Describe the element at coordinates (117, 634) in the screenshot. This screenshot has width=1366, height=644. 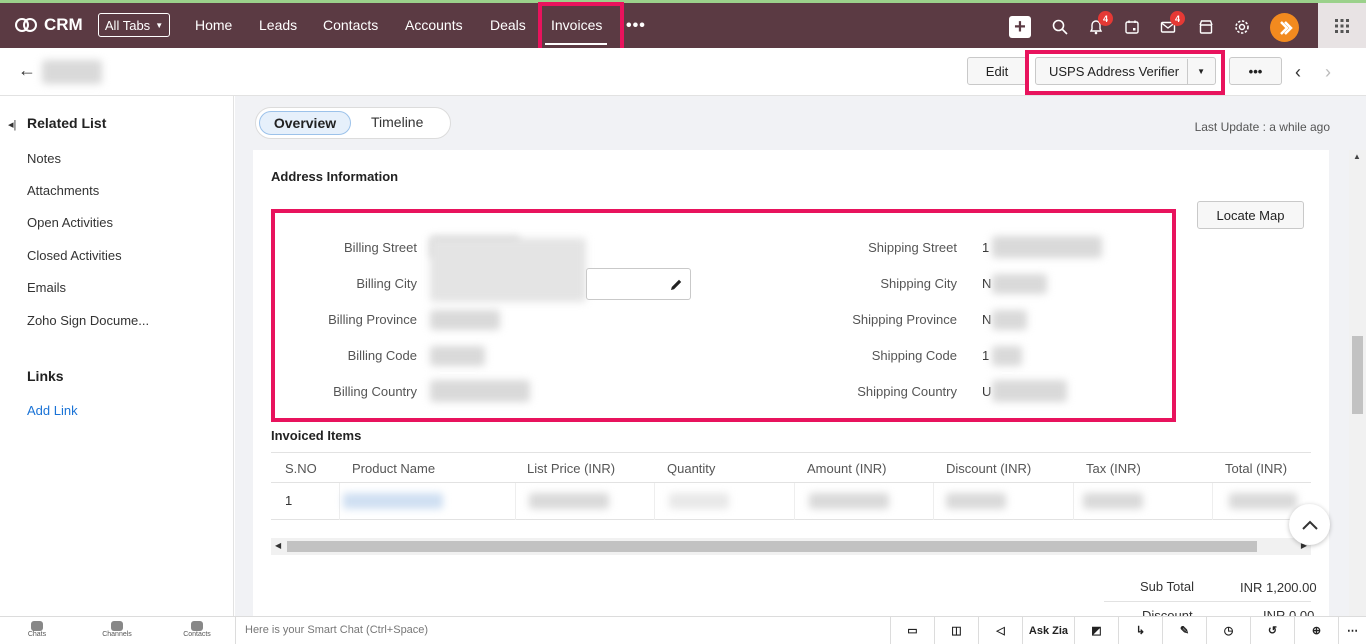
I see `channels-label: Channels` at that location.